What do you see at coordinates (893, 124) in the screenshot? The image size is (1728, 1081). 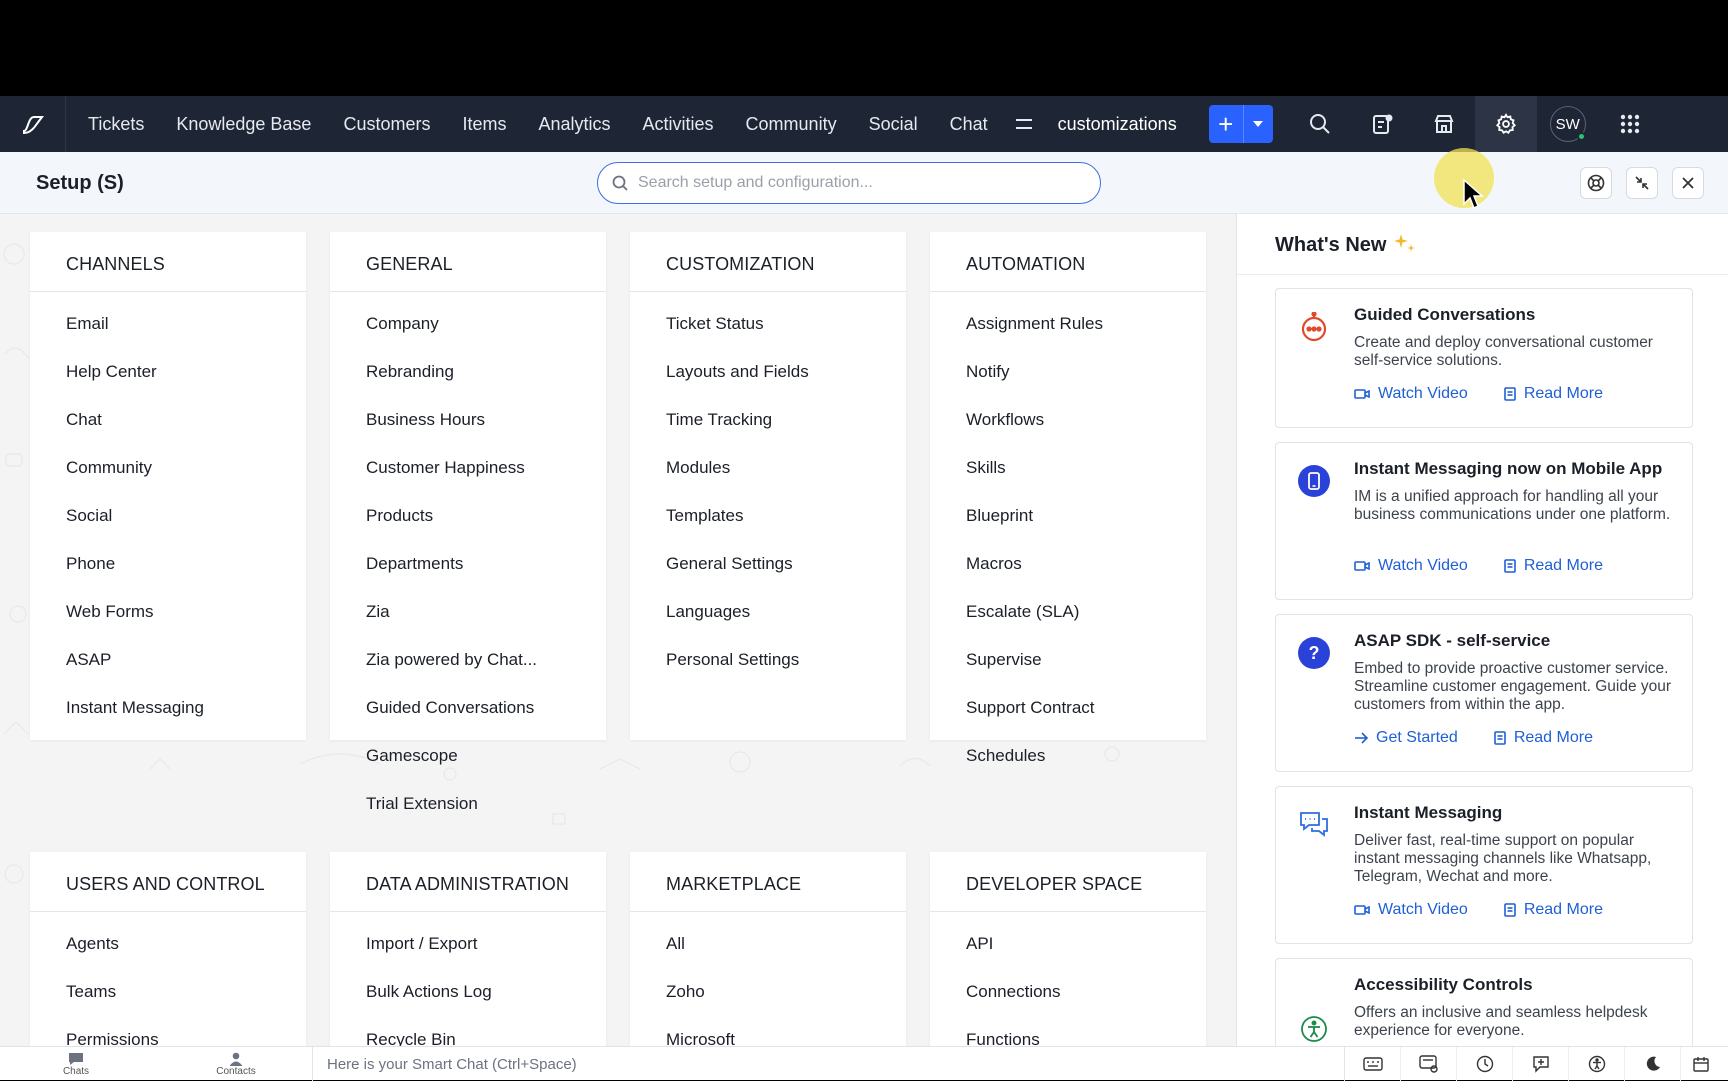 I see `nav-tab-social: Social` at bounding box center [893, 124].